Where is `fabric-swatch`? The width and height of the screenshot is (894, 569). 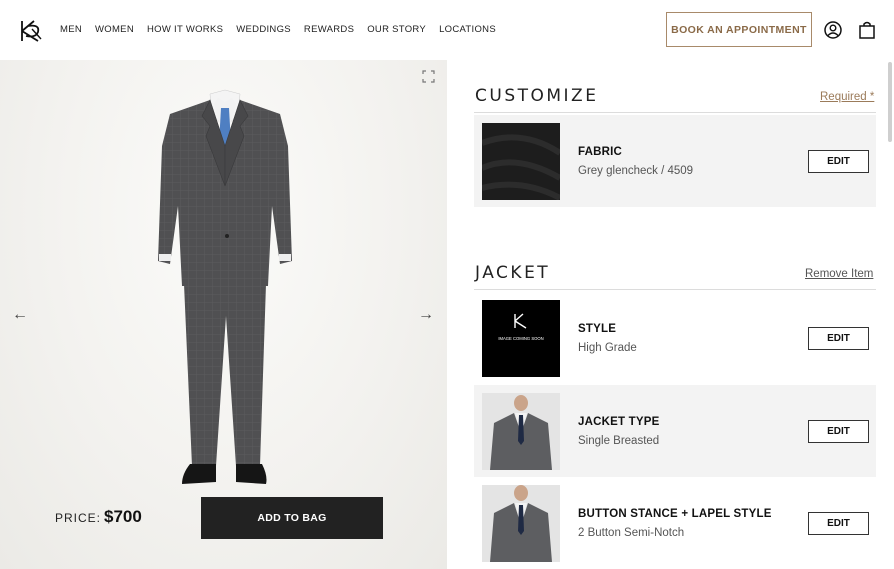
fabric-swatch is located at coordinates (521, 161).